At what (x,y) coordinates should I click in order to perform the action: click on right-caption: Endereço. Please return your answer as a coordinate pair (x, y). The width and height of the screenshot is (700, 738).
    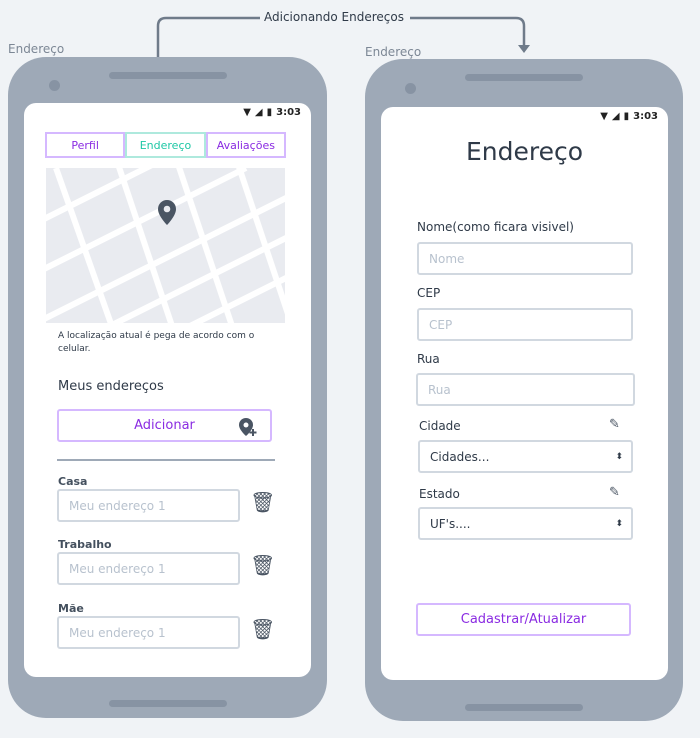
    Looking at the image, I should click on (393, 52).